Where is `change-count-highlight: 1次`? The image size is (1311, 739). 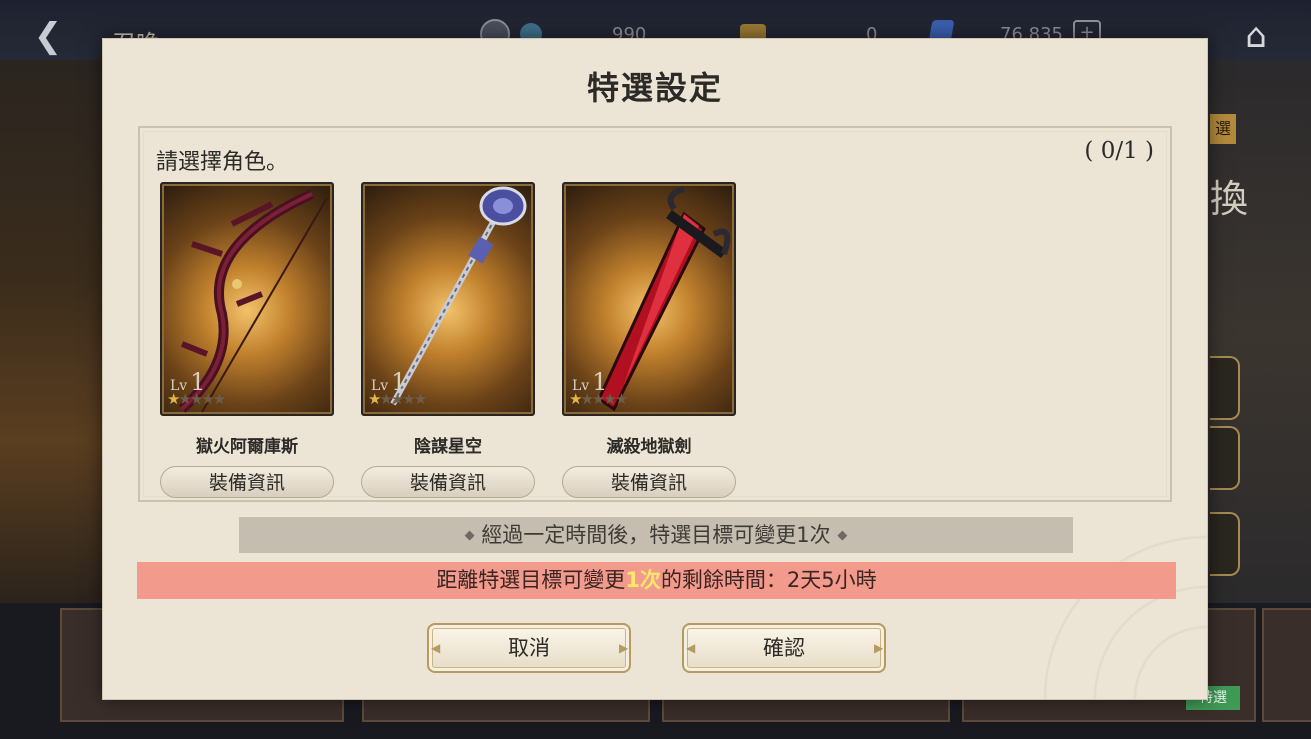 change-count-highlight: 1次 is located at coordinates (643, 580).